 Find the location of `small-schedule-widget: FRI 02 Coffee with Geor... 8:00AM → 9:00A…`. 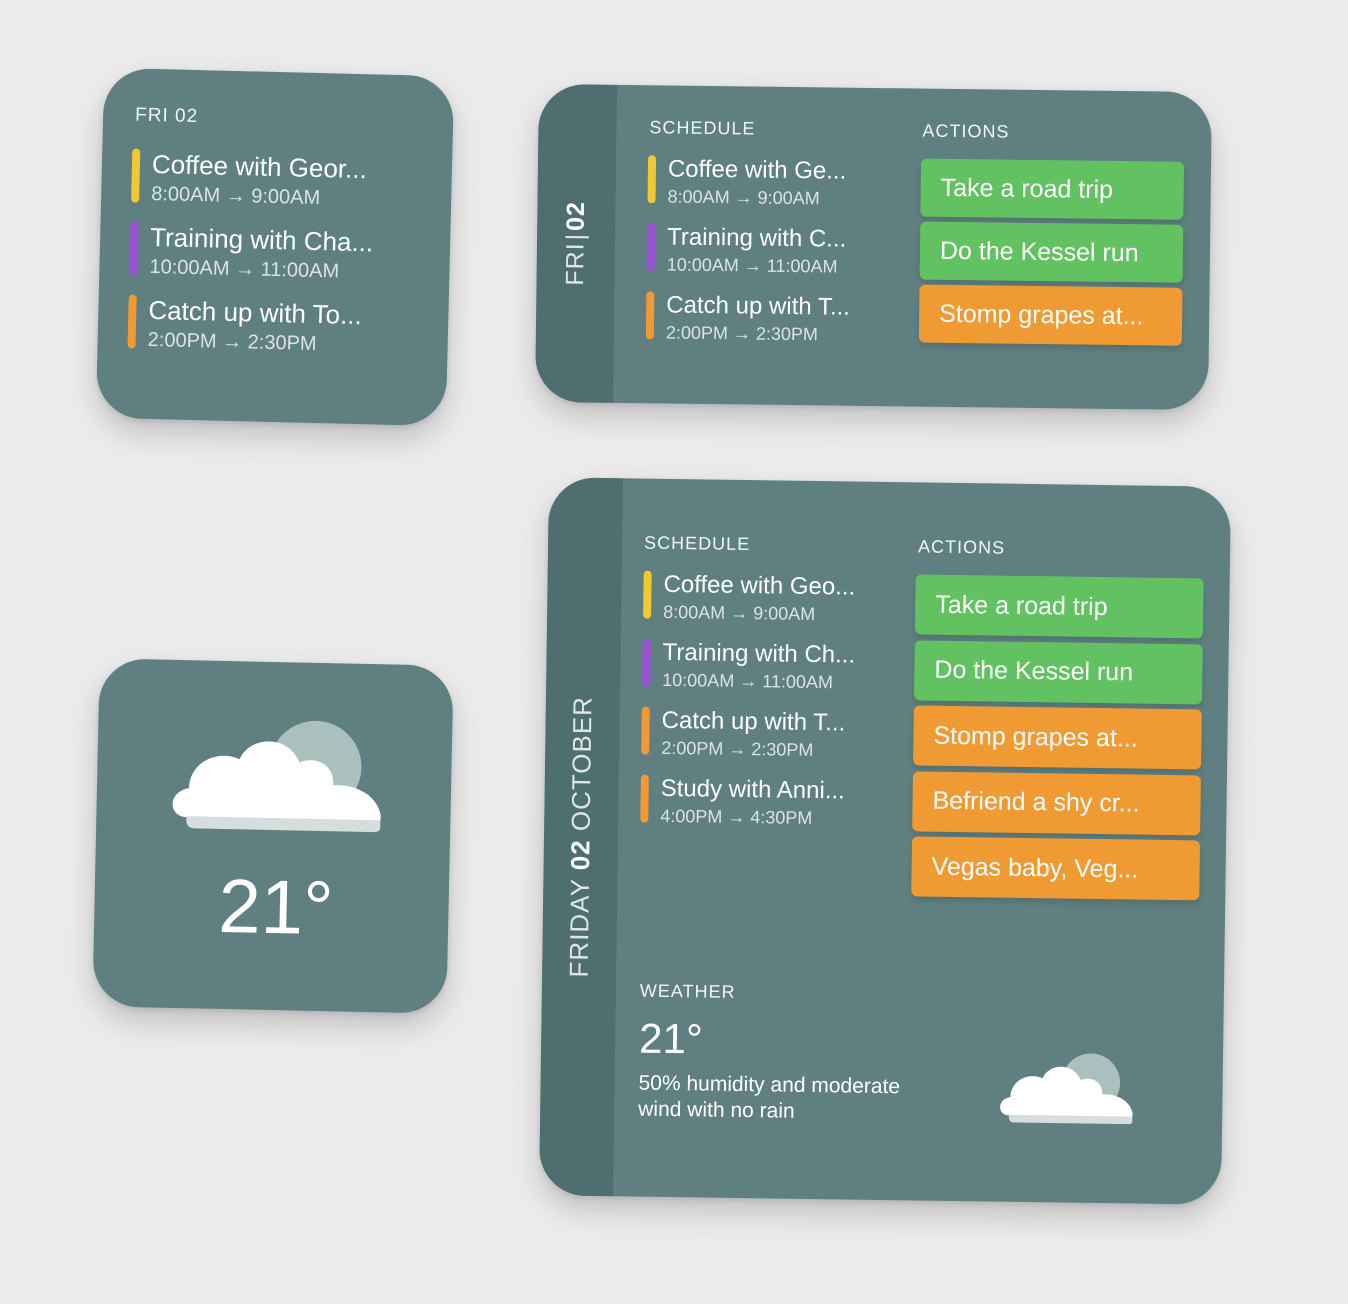

small-schedule-widget: FRI 02 Coffee with Geor... 8:00AM → 9:00A… is located at coordinates (275, 247).